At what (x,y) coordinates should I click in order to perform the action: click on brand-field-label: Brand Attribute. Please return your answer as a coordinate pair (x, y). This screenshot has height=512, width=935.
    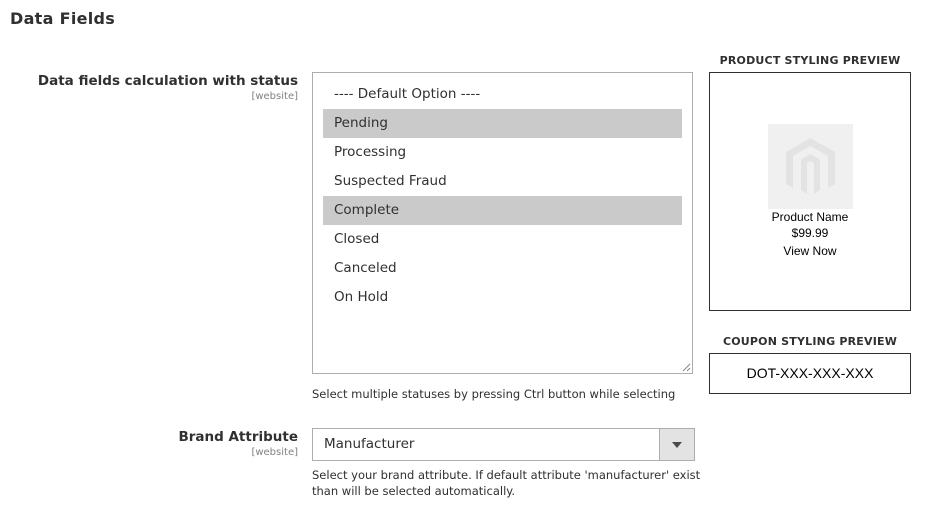
    Looking at the image, I should click on (238, 437).